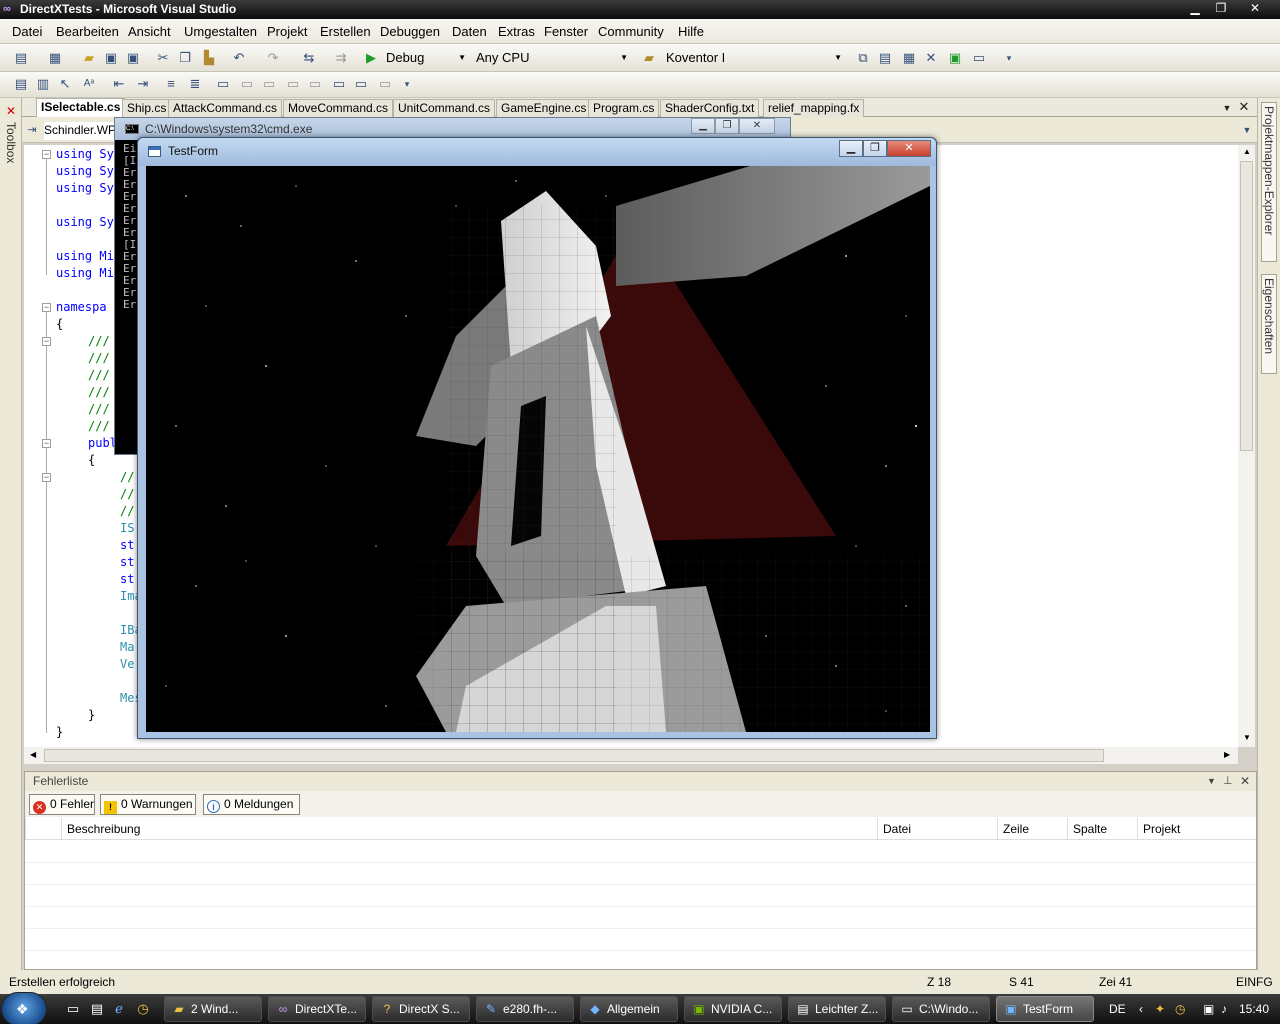 The width and height of the screenshot is (1280, 1024). I want to click on open-folder-icon: ▰, so click(89, 58).